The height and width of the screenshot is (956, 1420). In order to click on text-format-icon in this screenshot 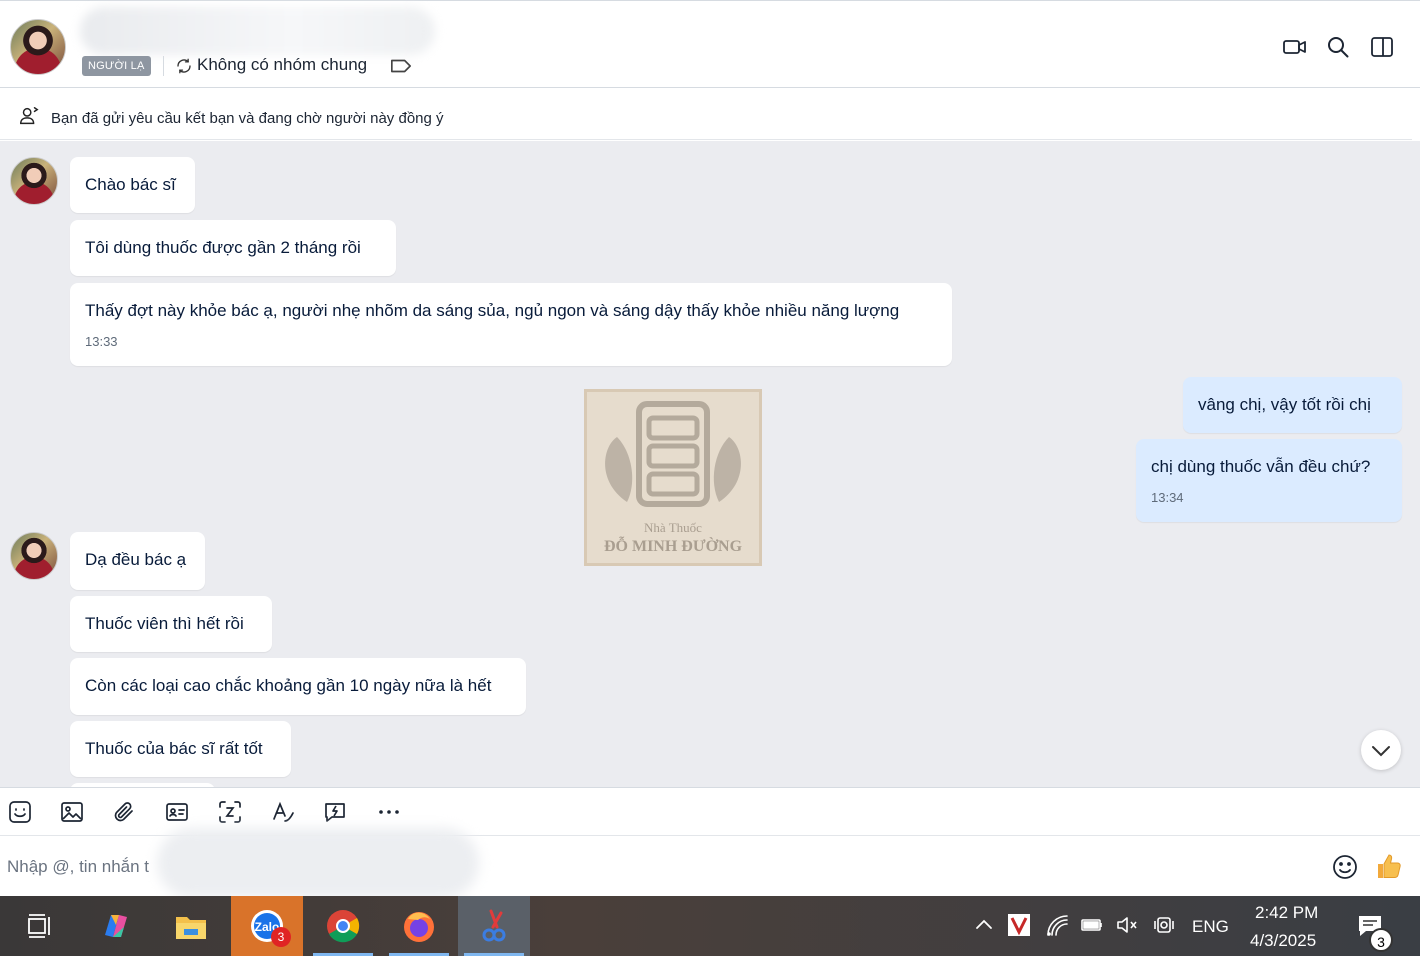, I will do `click(283, 812)`.